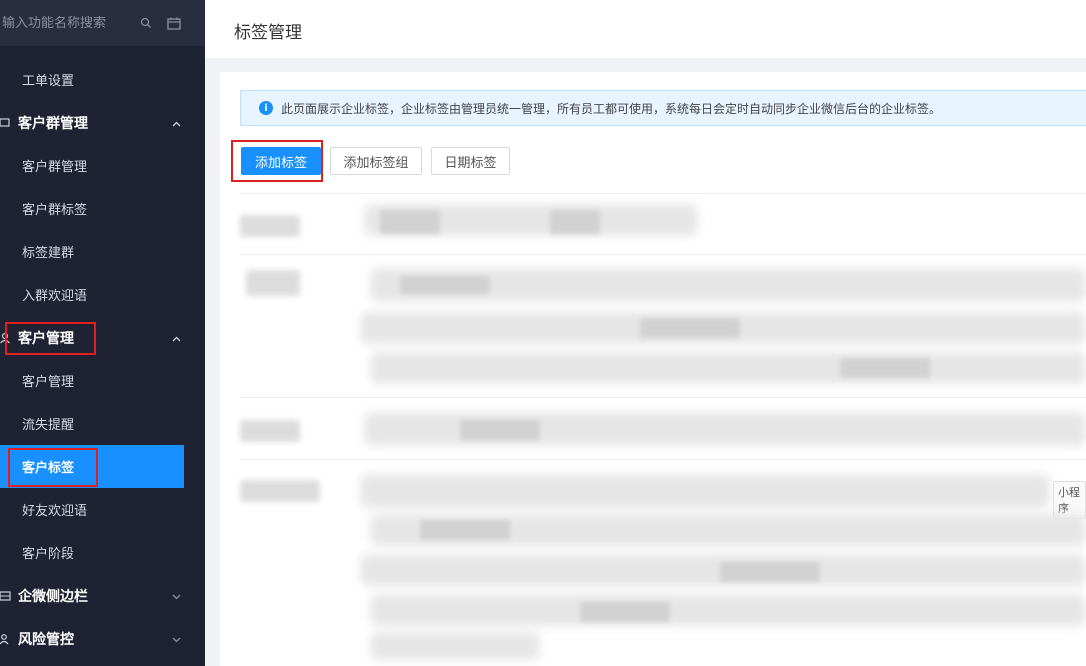 Image resolution: width=1086 pixels, height=666 pixels. What do you see at coordinates (7, 596) in the screenshot?
I see `sidebar-panel-icon` at bounding box center [7, 596].